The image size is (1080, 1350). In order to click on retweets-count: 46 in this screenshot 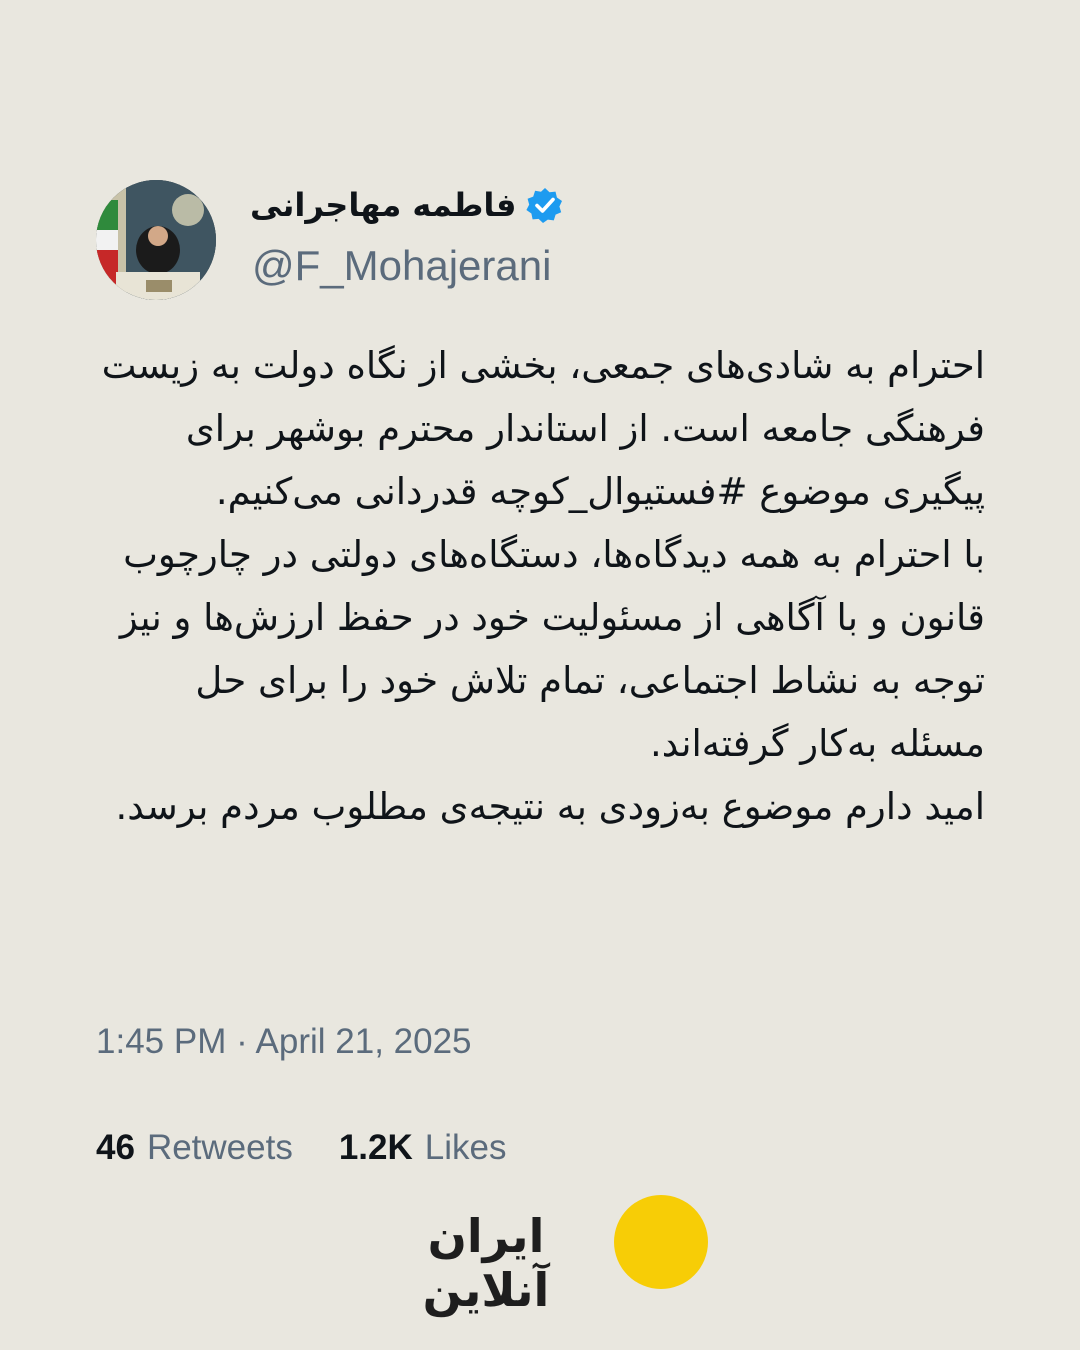, I will do `click(115, 1148)`.